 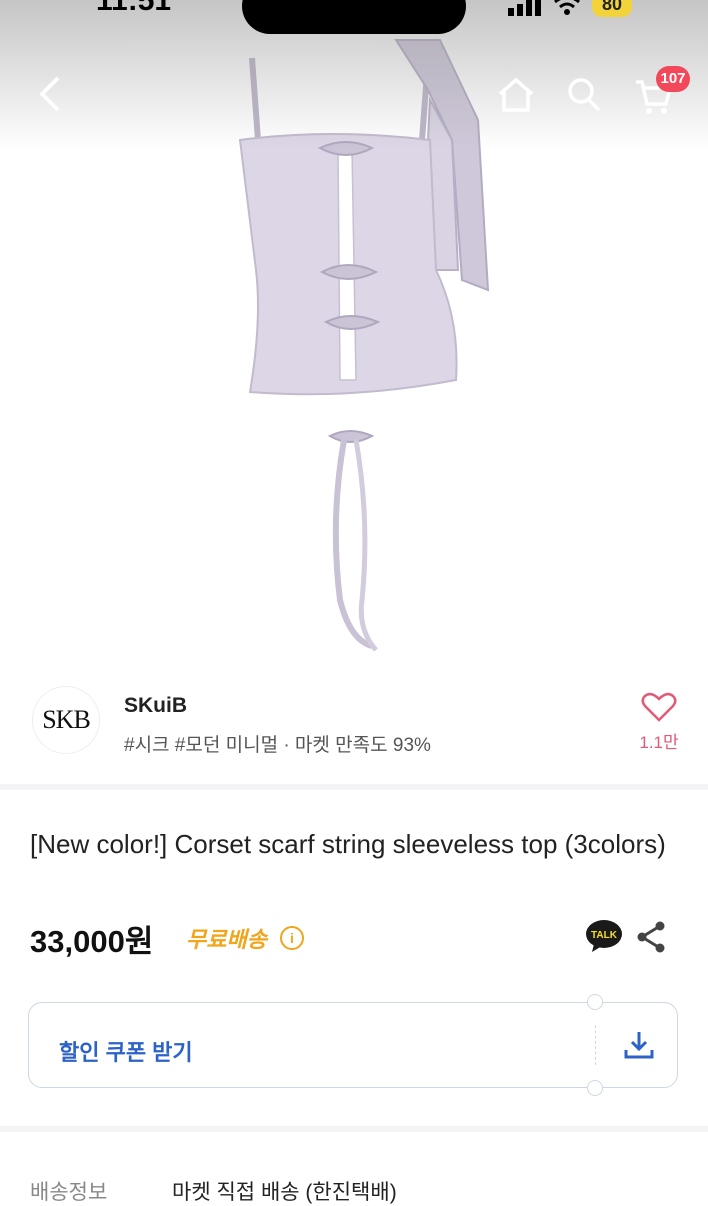 I want to click on search-icon, so click(x=584, y=95).